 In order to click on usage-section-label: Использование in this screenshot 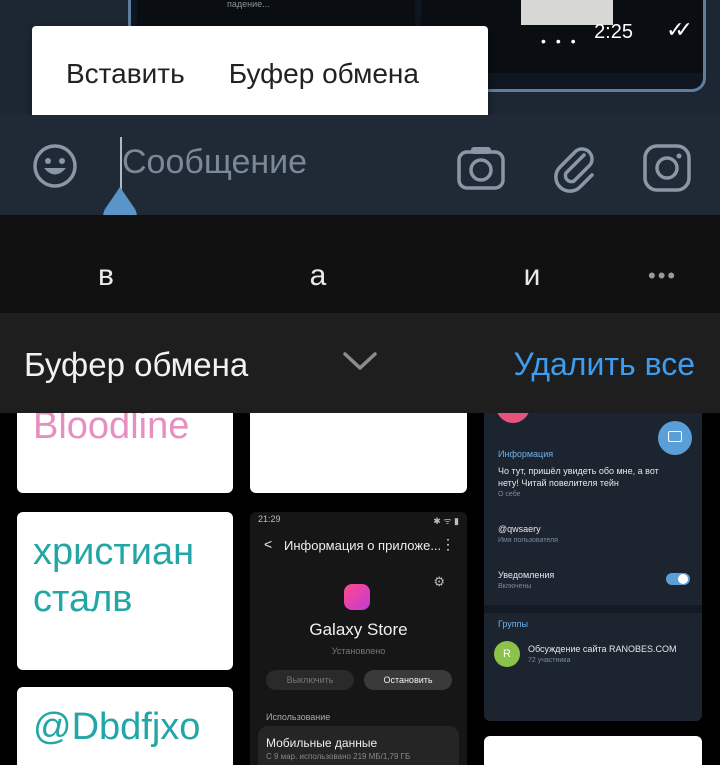, I will do `click(298, 717)`.